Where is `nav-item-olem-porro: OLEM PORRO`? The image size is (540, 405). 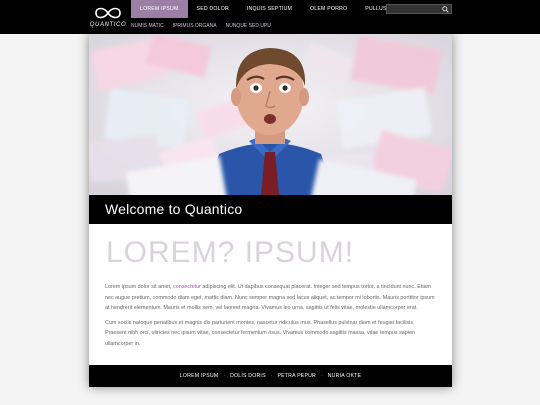
nav-item-olem-porro: OLEM PORRO is located at coordinates (328, 9).